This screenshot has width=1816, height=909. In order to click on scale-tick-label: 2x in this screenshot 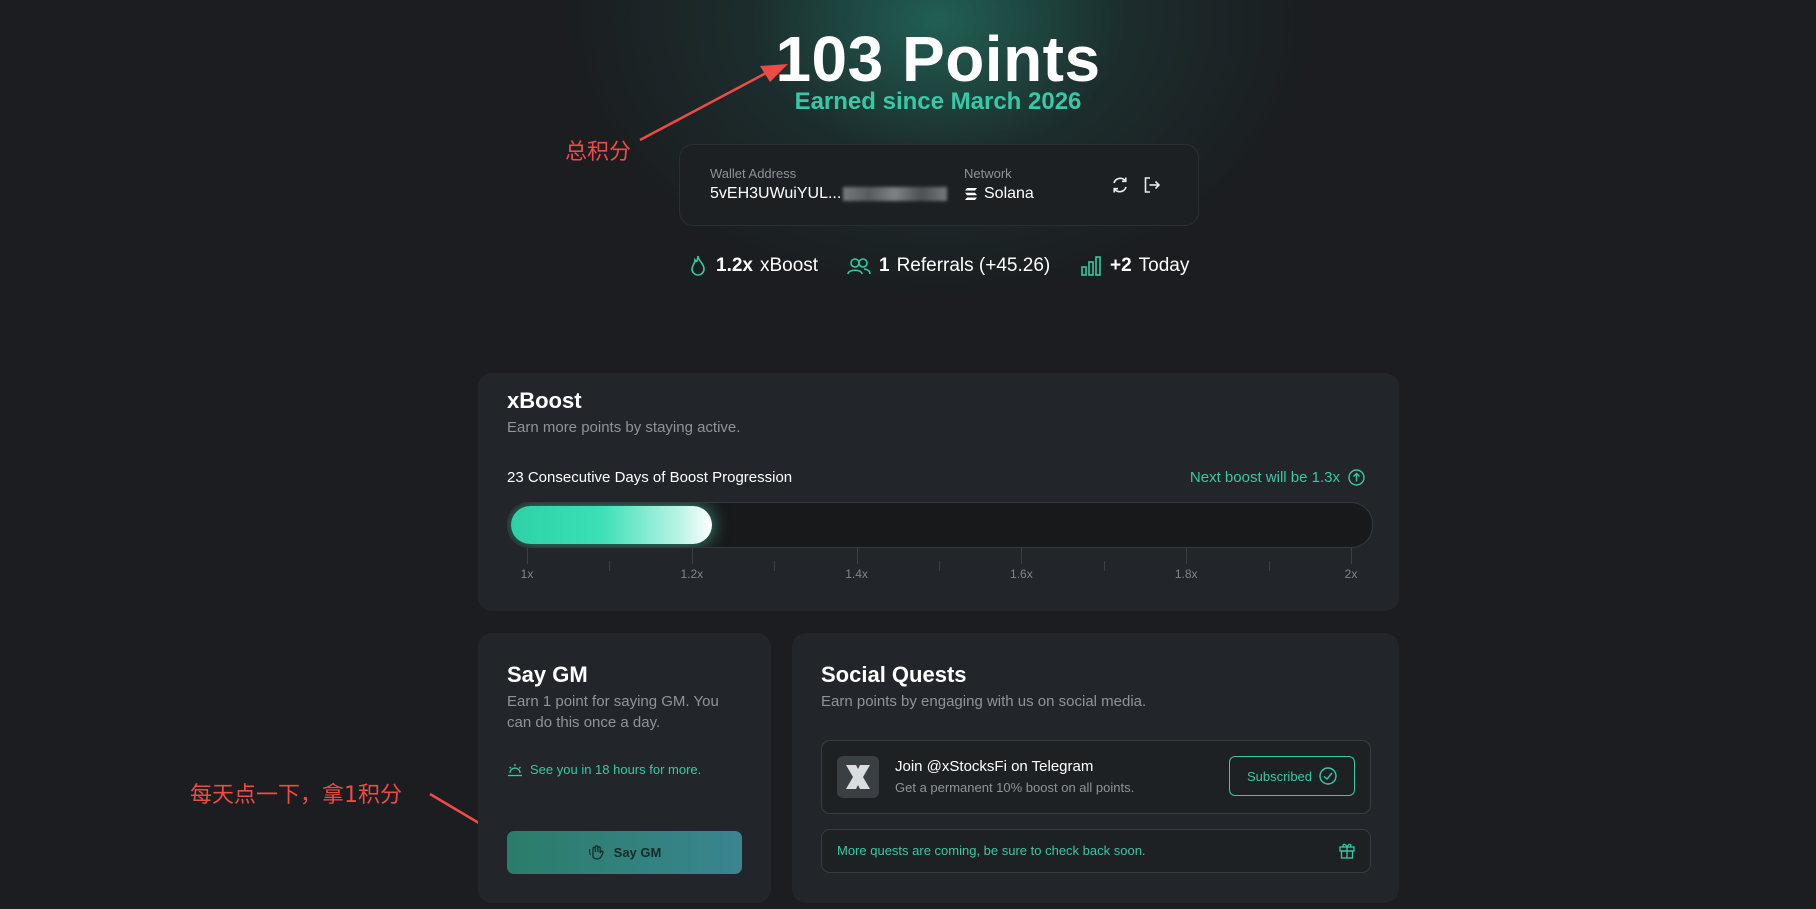, I will do `click(1351, 574)`.